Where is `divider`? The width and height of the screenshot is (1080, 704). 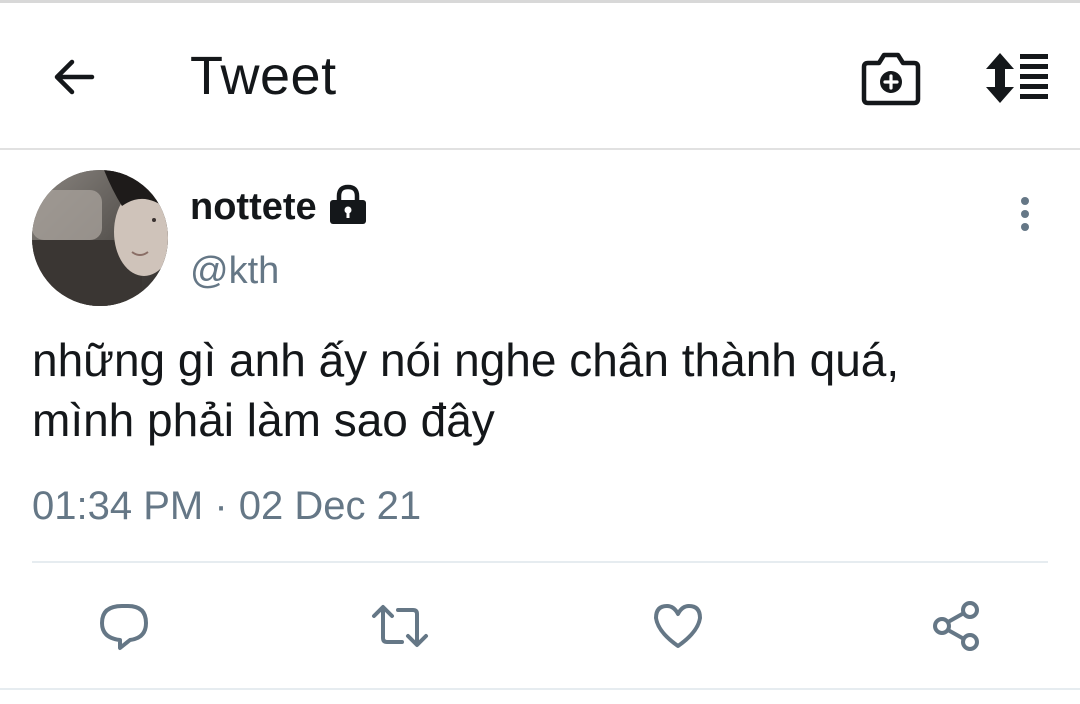
divider is located at coordinates (540, 562).